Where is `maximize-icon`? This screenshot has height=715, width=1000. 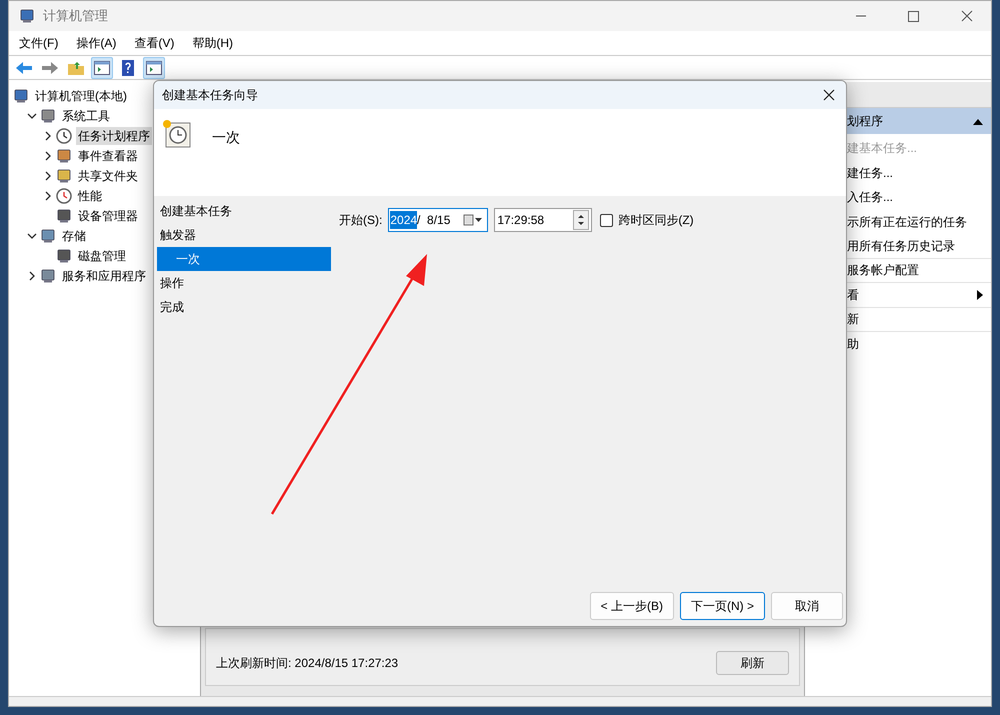 maximize-icon is located at coordinates (913, 16).